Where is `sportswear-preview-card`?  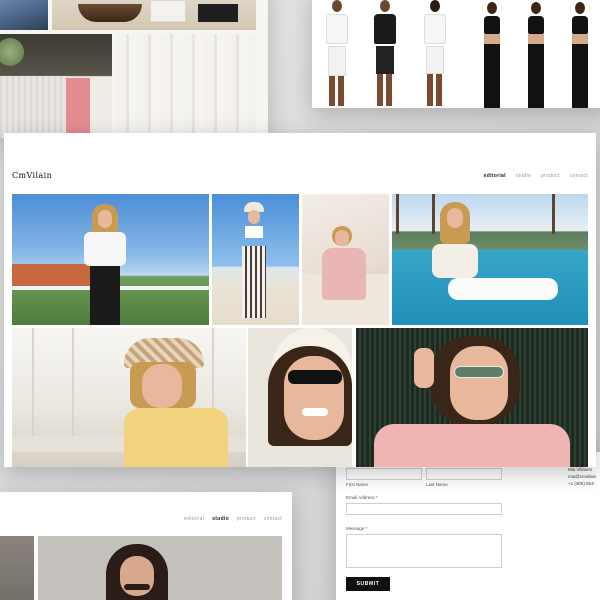
sportswear-preview-card is located at coordinates (456, 54).